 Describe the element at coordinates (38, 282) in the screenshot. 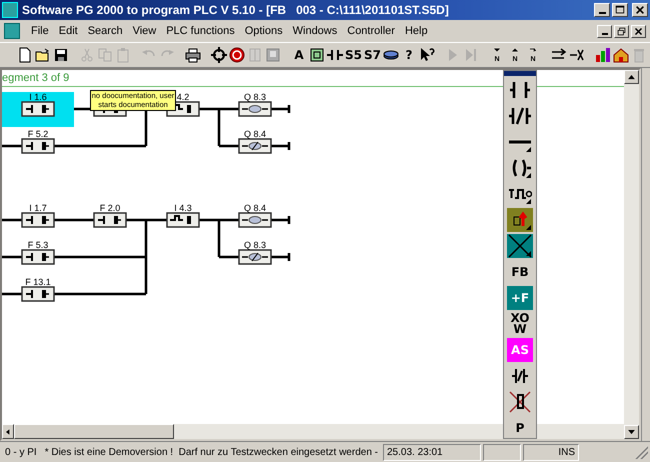

I see `operand-label: F 13.1` at that location.